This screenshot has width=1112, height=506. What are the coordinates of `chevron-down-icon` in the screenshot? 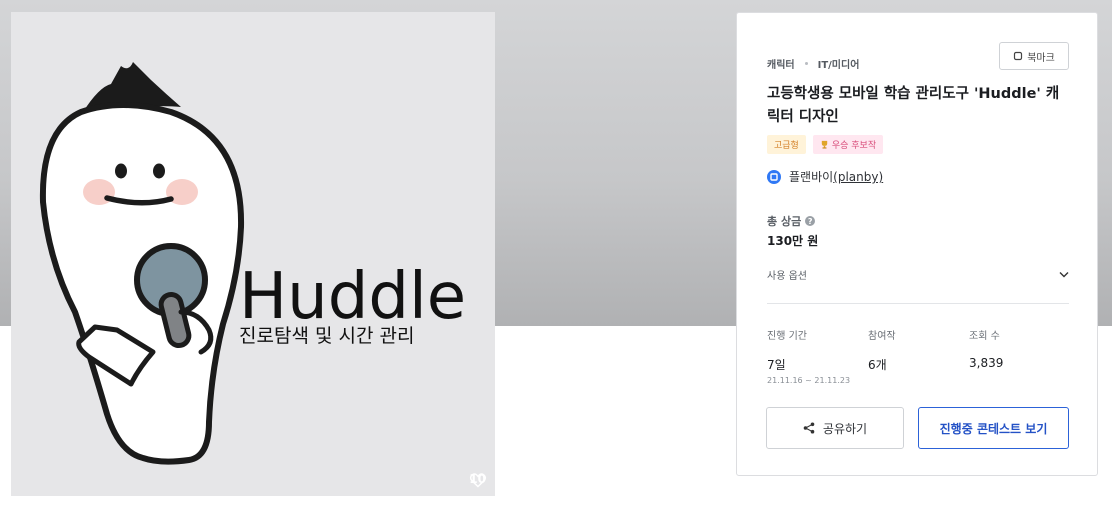 It's located at (1064, 274).